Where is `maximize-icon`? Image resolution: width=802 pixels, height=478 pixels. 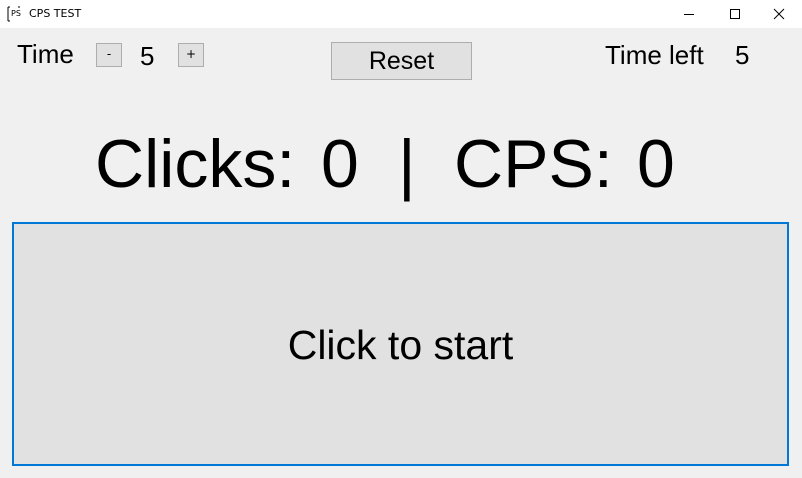
maximize-icon is located at coordinates (735, 14).